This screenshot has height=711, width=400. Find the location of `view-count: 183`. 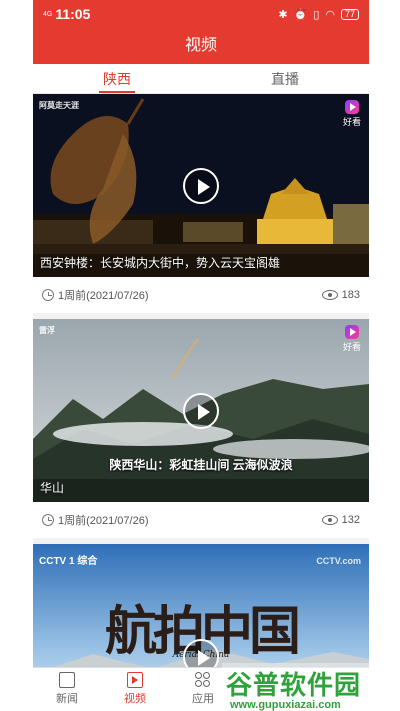

view-count: 183 is located at coordinates (340, 295).